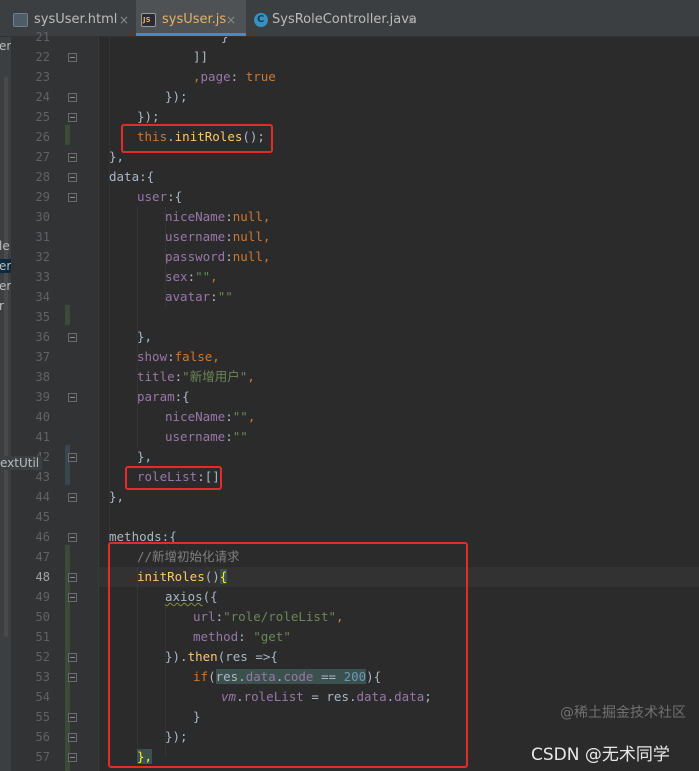  What do you see at coordinates (42, 537) in the screenshot?
I see `line-number: 46` at bounding box center [42, 537].